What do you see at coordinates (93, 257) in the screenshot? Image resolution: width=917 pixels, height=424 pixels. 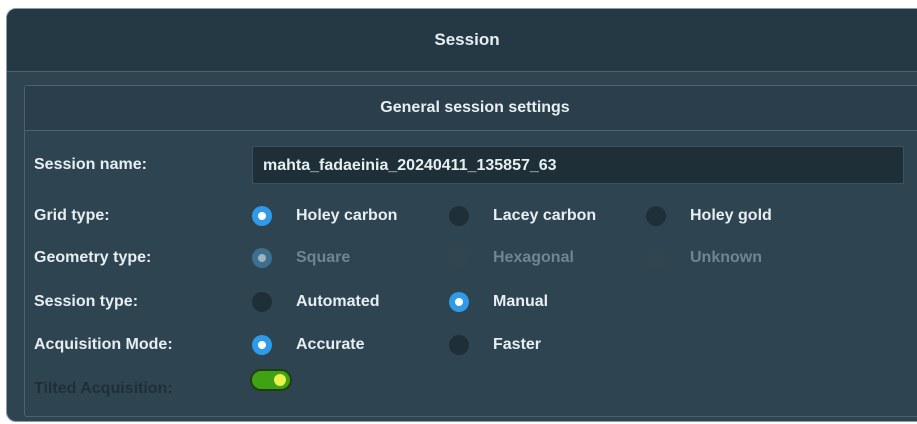 I see `geometry-type-label: Geometry type:` at bounding box center [93, 257].